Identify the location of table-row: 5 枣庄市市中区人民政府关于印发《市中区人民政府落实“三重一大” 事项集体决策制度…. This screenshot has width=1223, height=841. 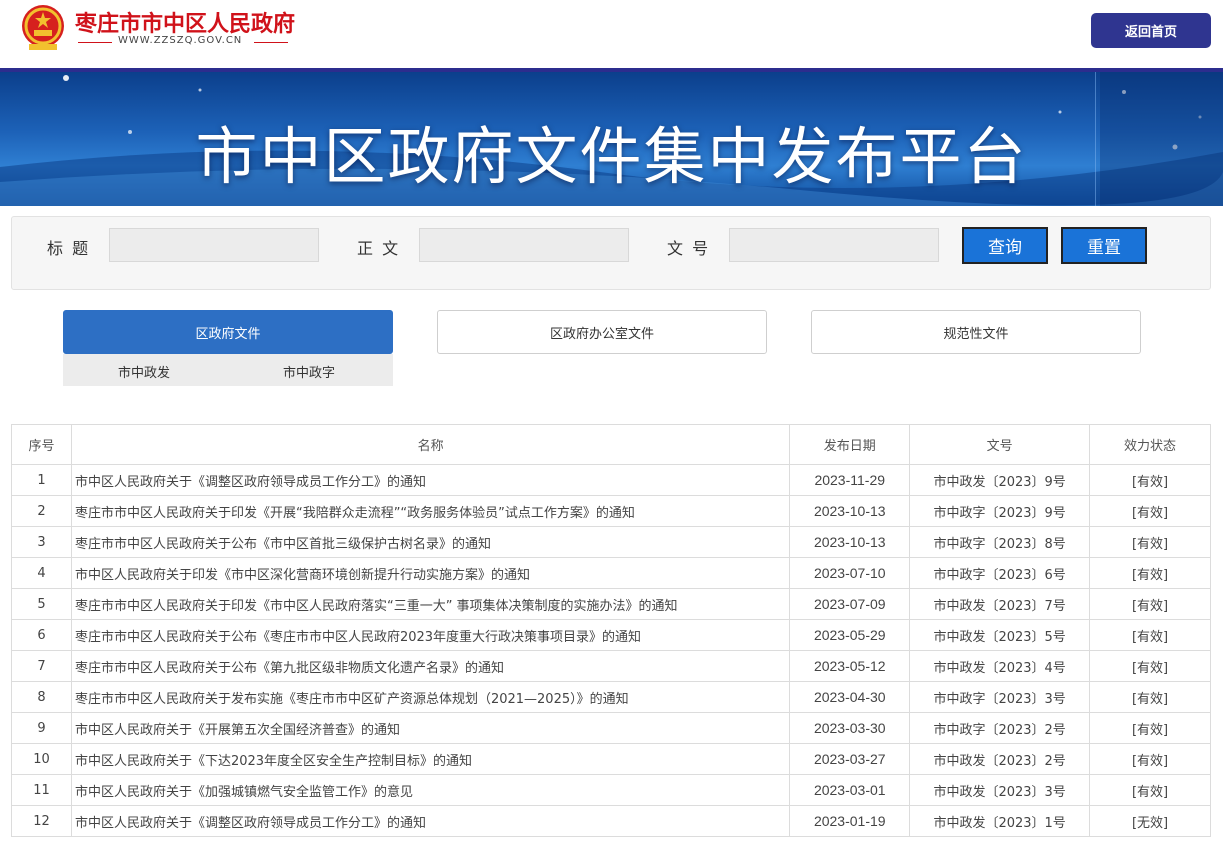
(611, 604).